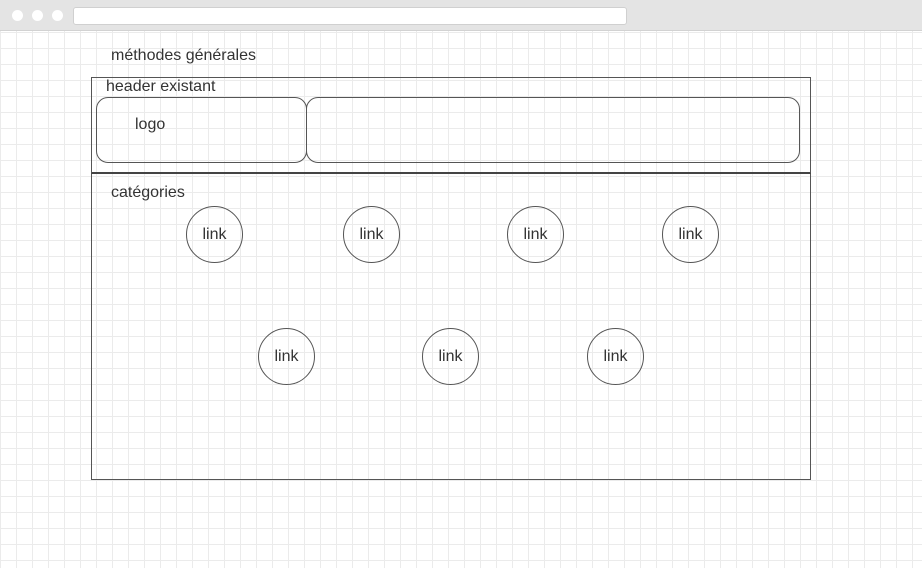  Describe the element at coordinates (201, 130) in the screenshot. I see `logo-area` at that location.